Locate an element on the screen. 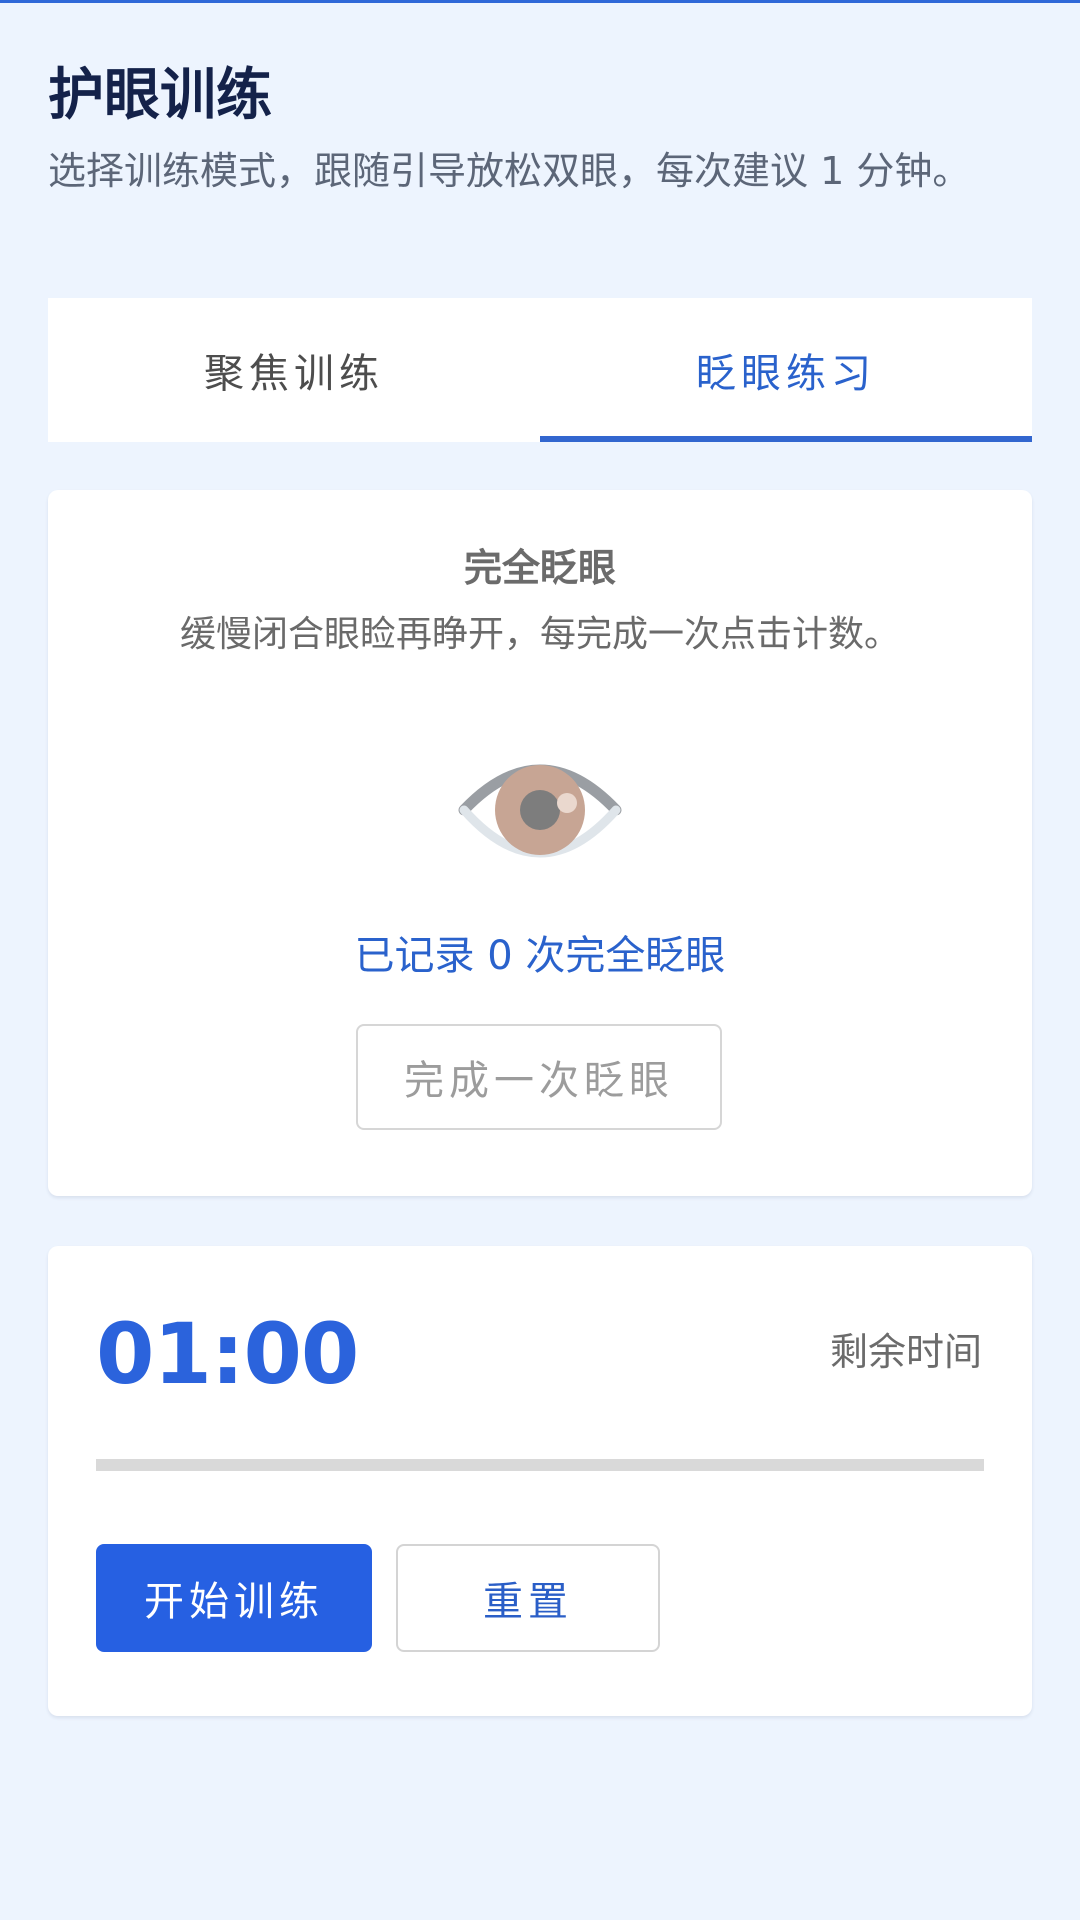 The width and height of the screenshot is (1080, 1920). remaining-time-label: 剩余时间 is located at coordinates (905, 1352).